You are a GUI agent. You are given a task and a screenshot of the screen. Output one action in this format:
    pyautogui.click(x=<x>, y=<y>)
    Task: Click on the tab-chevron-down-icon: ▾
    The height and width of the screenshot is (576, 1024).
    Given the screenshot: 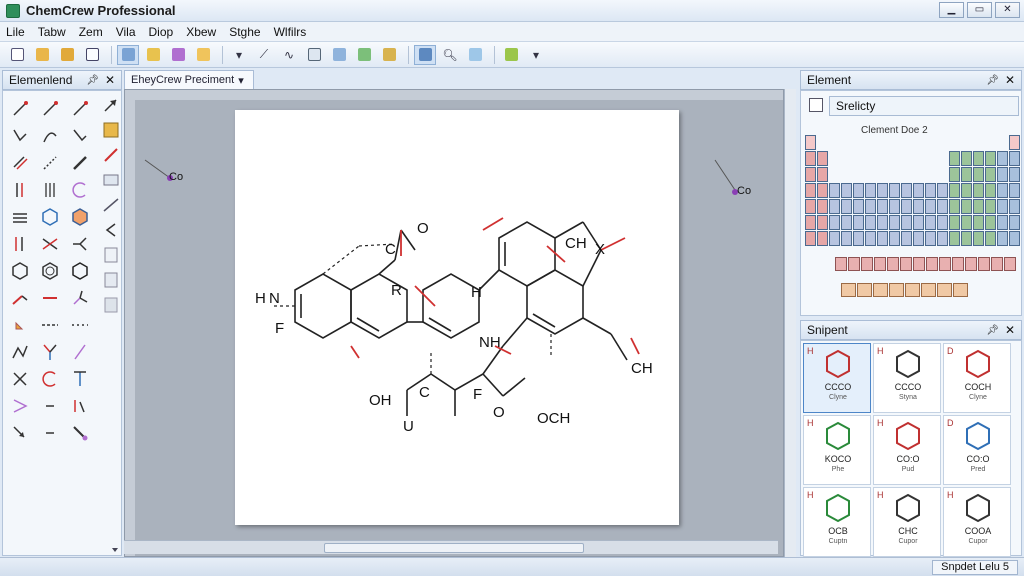 What is the action you would take?
    pyautogui.click(x=241, y=80)
    